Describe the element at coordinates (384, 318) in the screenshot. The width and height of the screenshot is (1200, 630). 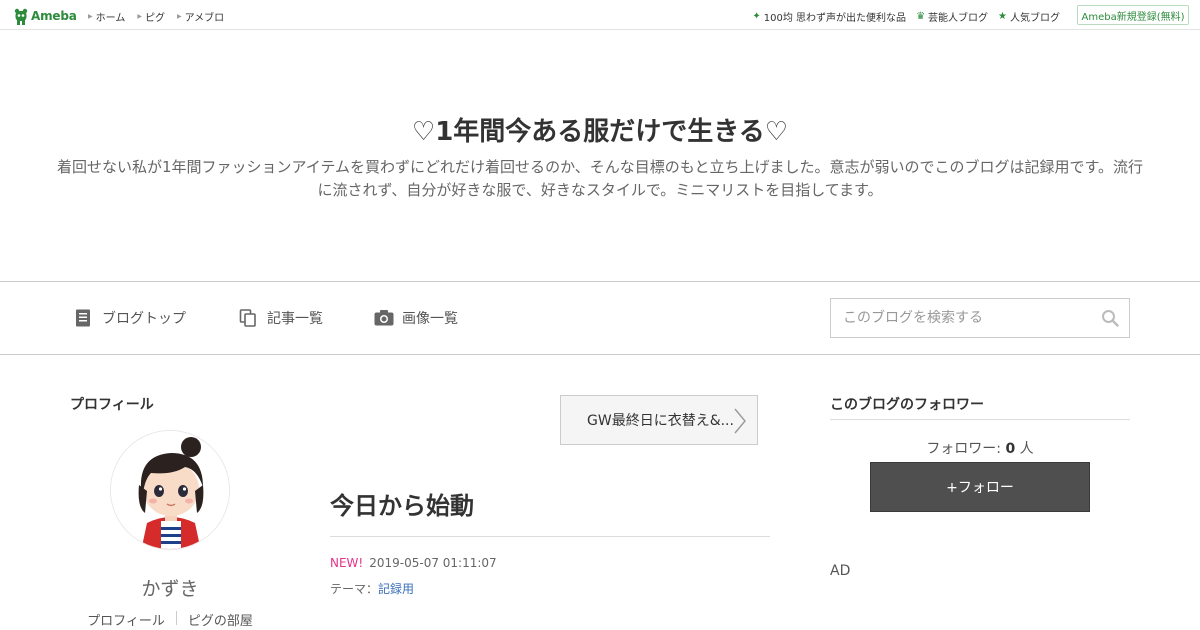
I see `camera-icon` at that location.